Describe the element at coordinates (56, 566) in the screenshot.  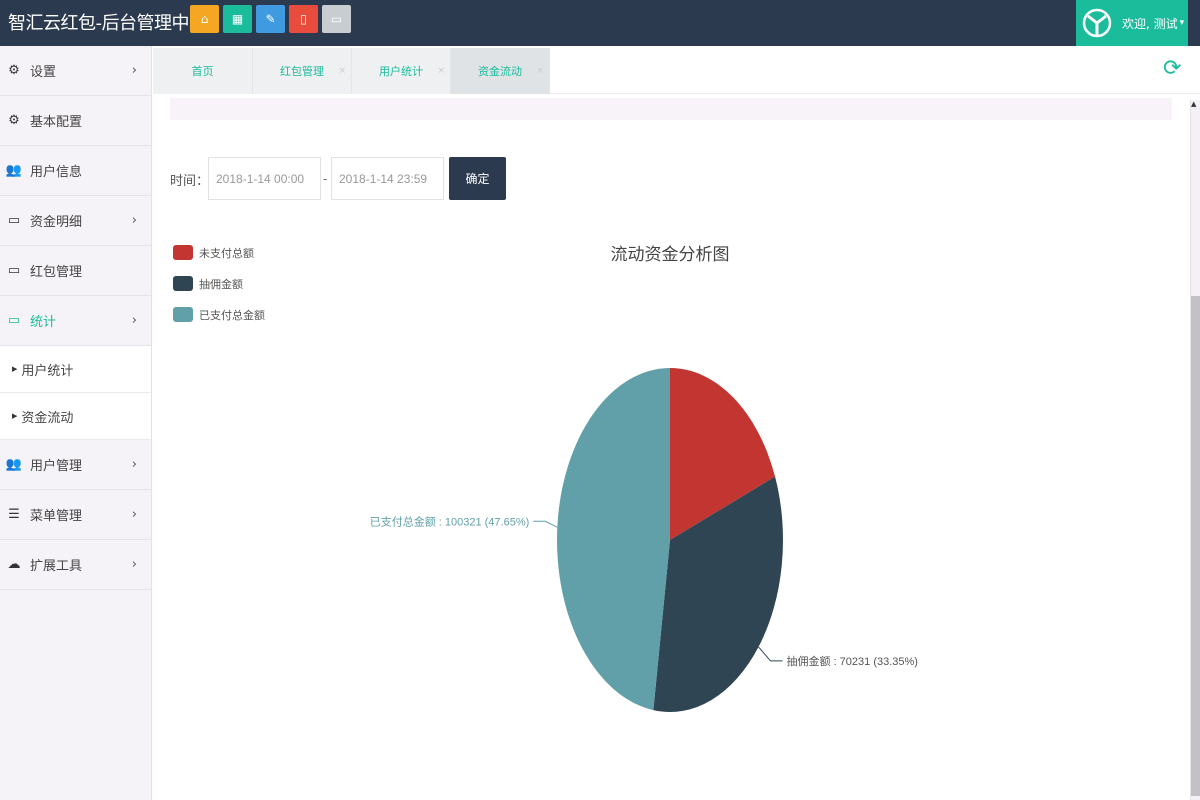
I see `sidebar-item-label: 扩展工具` at that location.